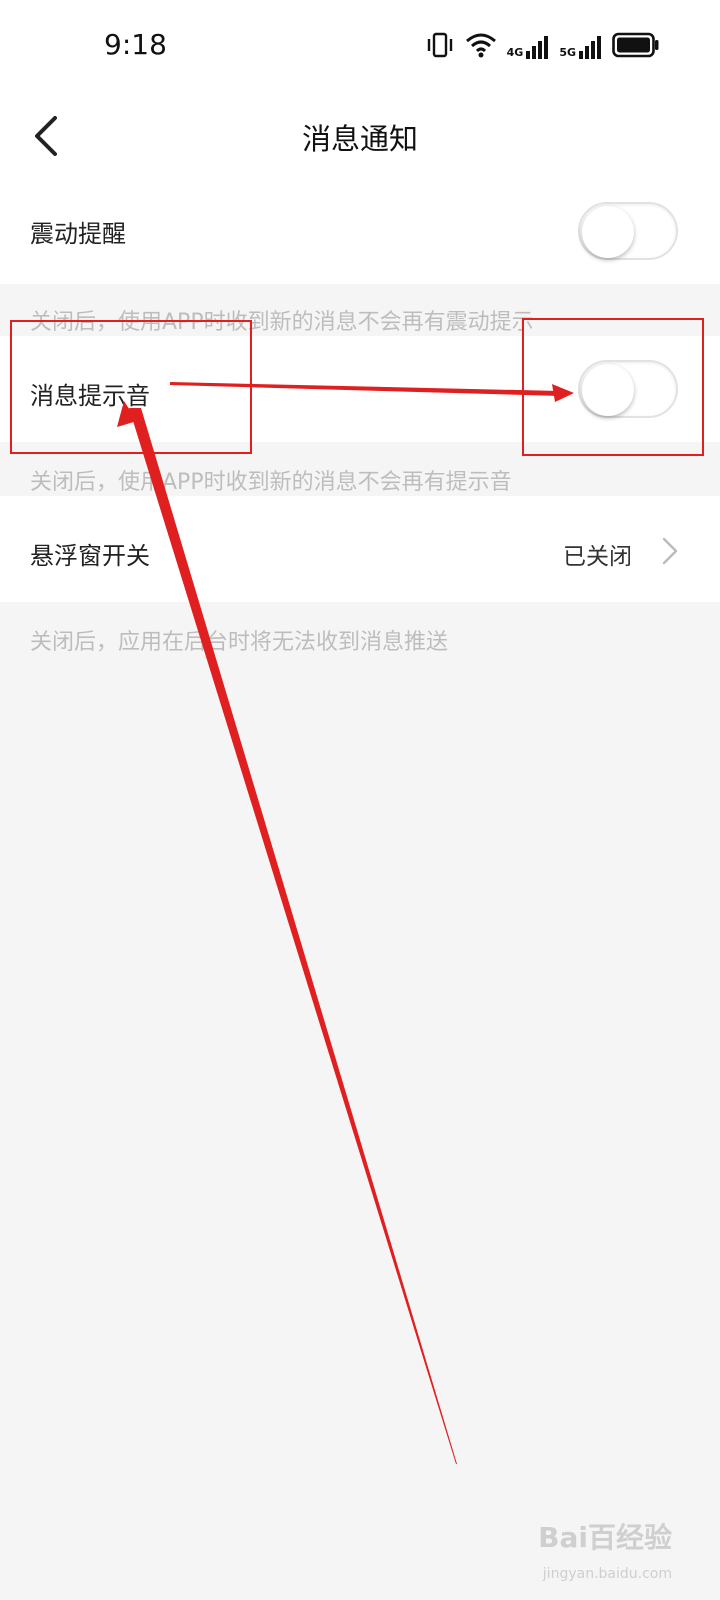 This screenshot has width=720, height=1600. Describe the element at coordinates (563, 393) in the screenshot. I see `arrow-to-toggle-head` at that location.